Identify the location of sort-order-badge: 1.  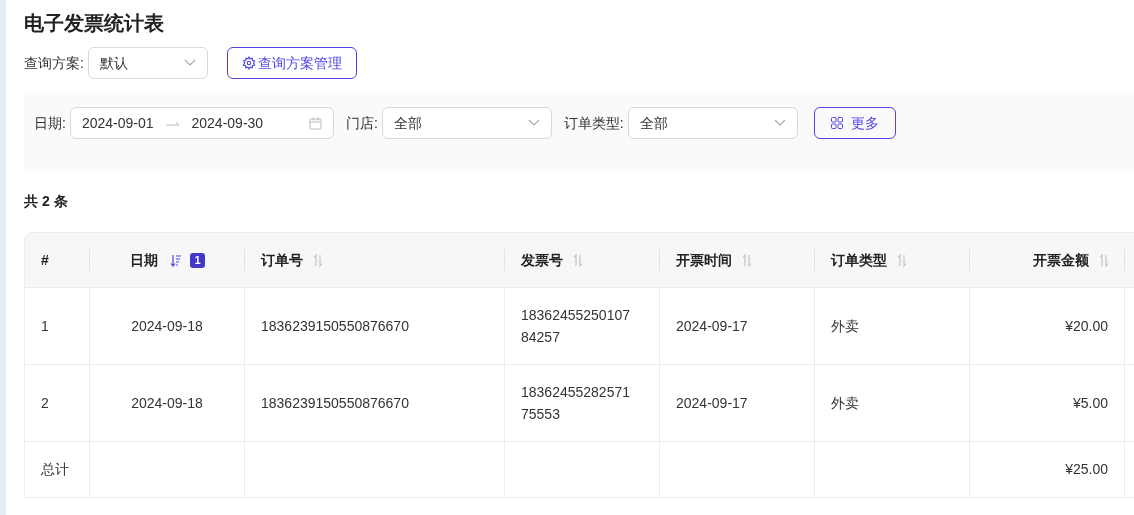
(197, 260).